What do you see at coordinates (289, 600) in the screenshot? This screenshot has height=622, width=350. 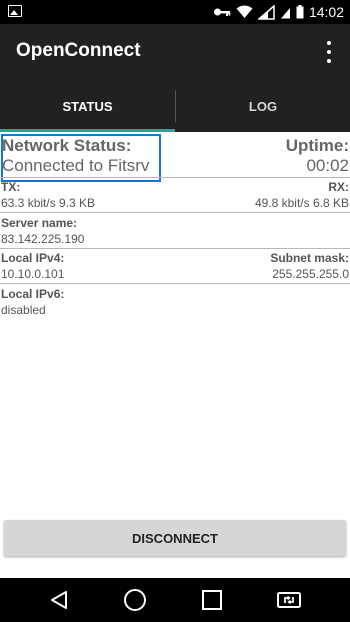 I see `screen-cast-icon` at bounding box center [289, 600].